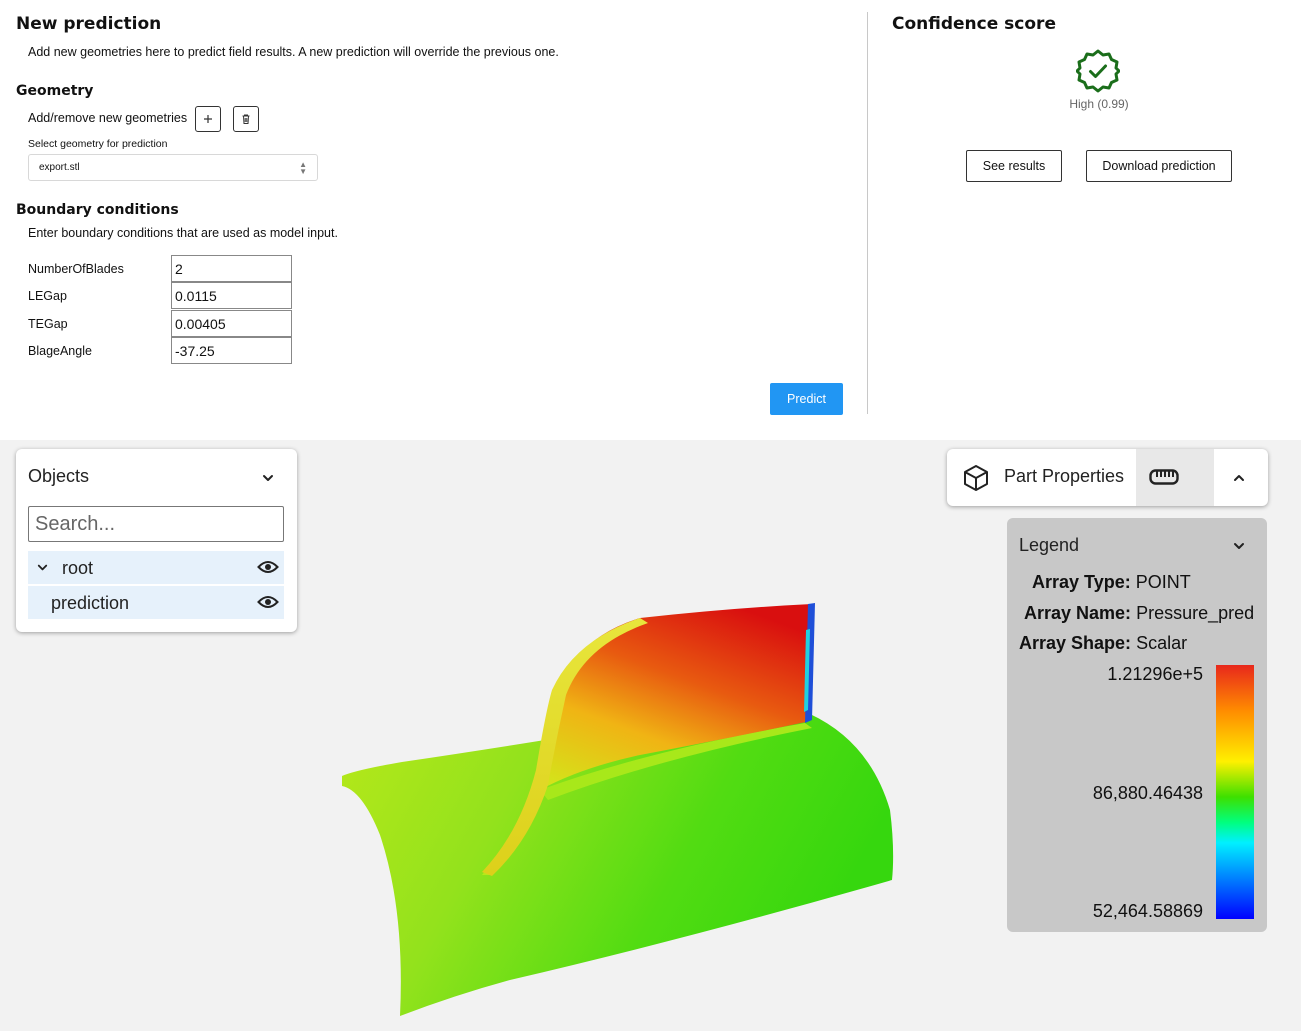 The width and height of the screenshot is (1301, 1031). I want to click on trash-icon, so click(246, 119).